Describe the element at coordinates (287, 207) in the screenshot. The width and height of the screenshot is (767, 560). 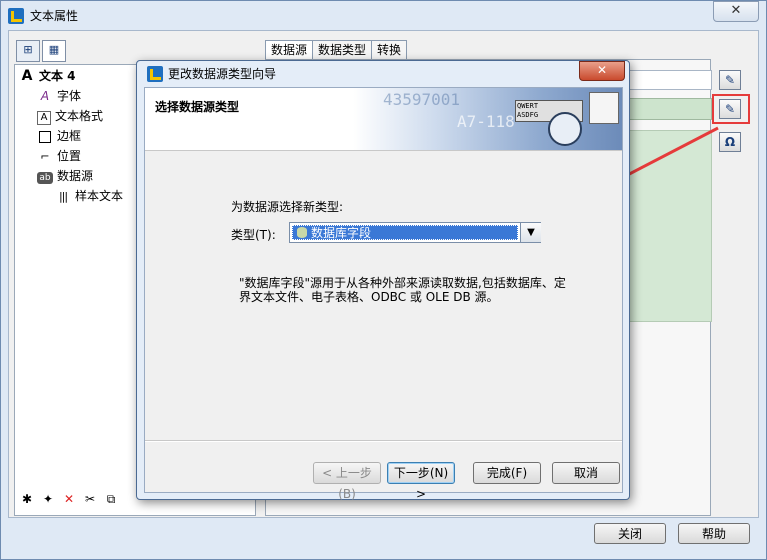
I see `type-prompt: 为数据源选择新类型:` at that location.